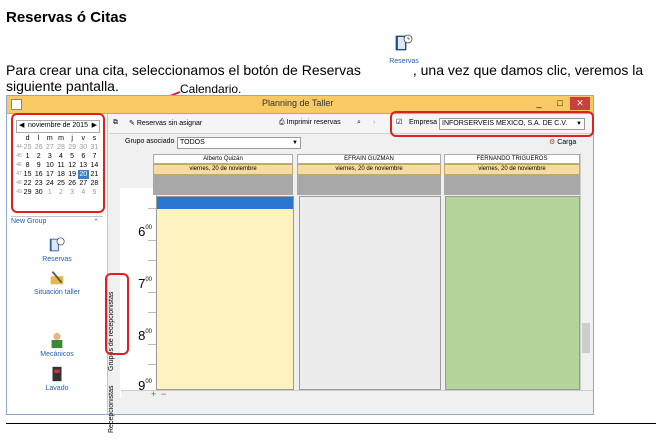 This screenshot has height=440, width=664. What do you see at coordinates (145, 335) in the screenshot?
I see `hour-label: 800` at bounding box center [145, 335].